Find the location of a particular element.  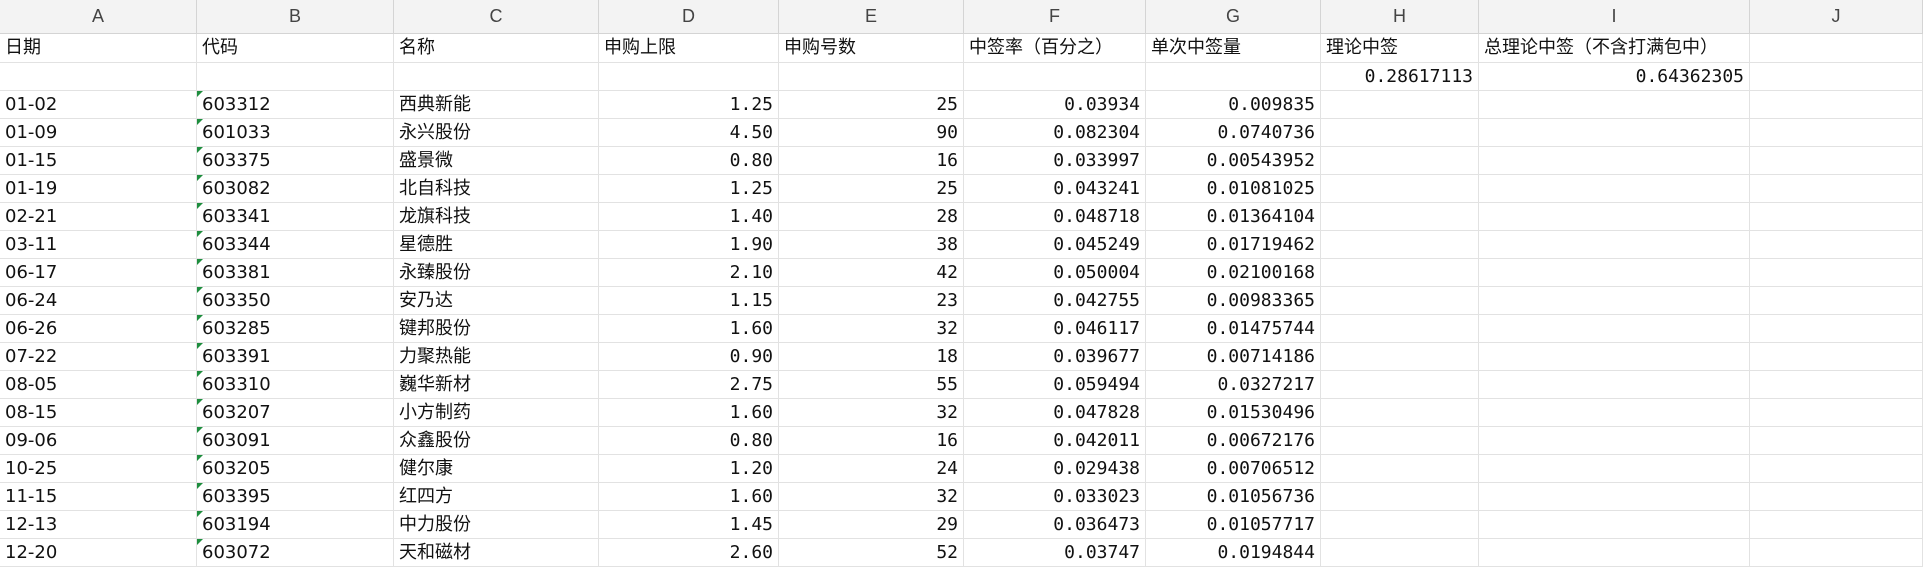

cell-name: 盛景微 is located at coordinates (496, 161).